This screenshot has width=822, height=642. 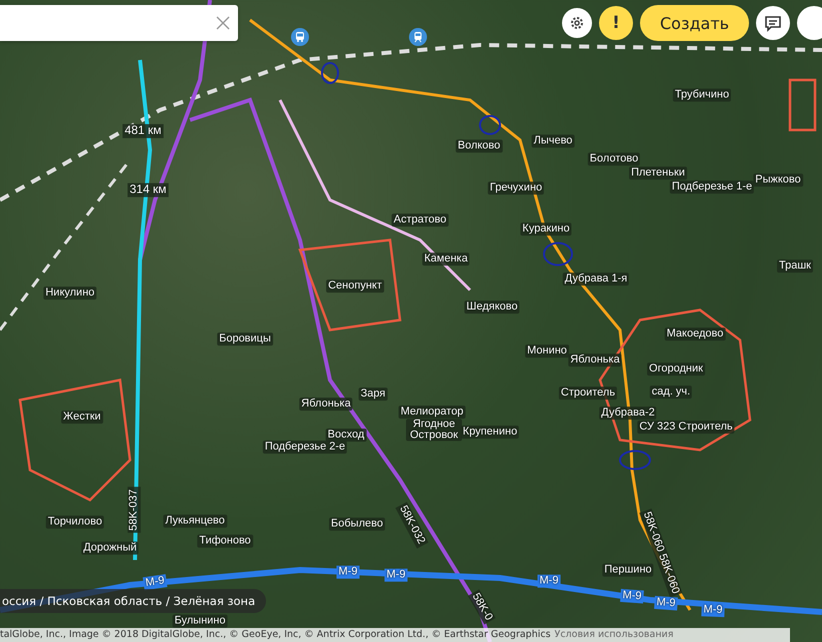 I want to click on train-station-icon, so click(x=418, y=37).